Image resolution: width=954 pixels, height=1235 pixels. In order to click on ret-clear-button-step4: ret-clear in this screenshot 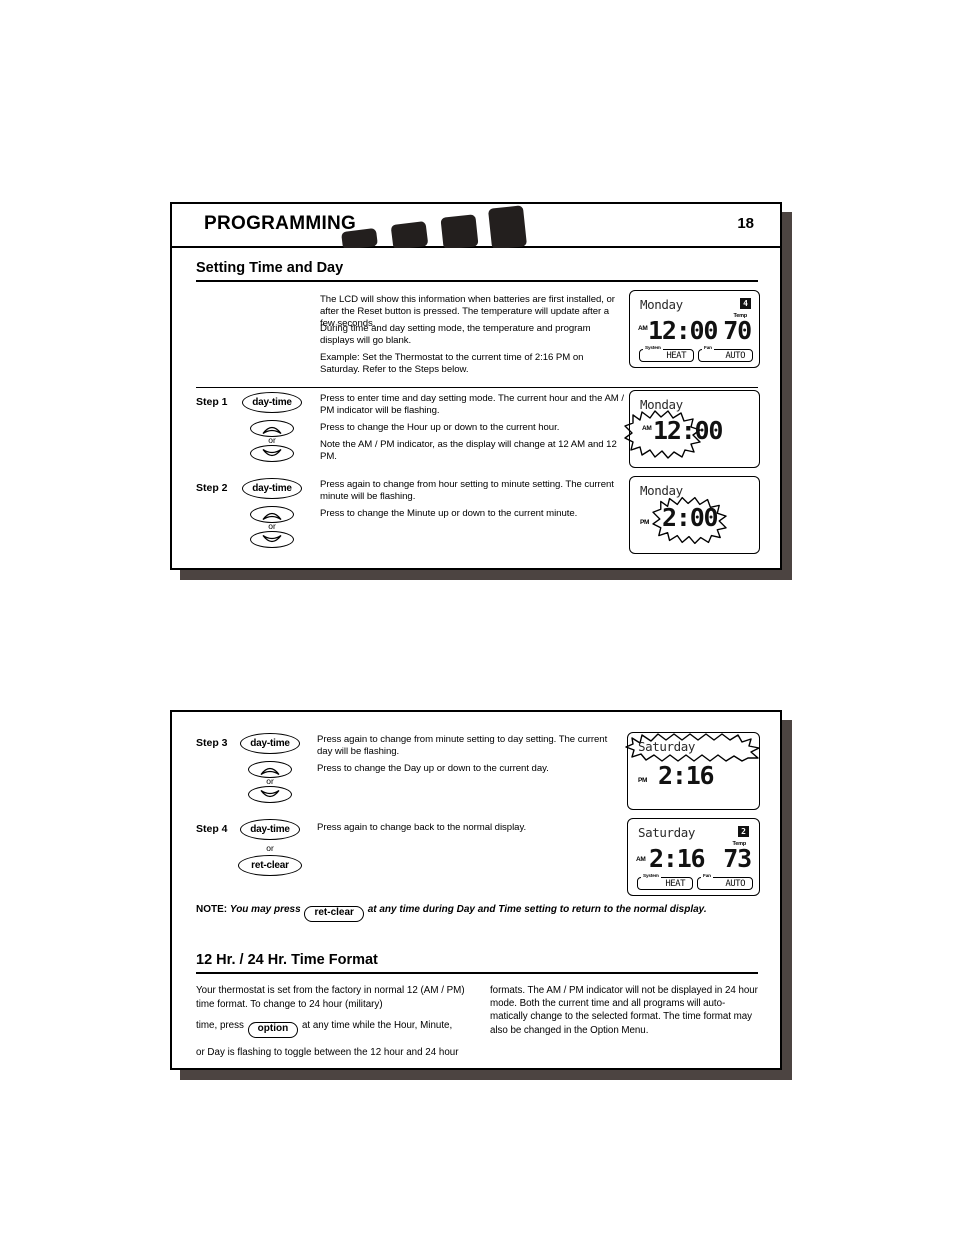, I will do `click(270, 865)`.